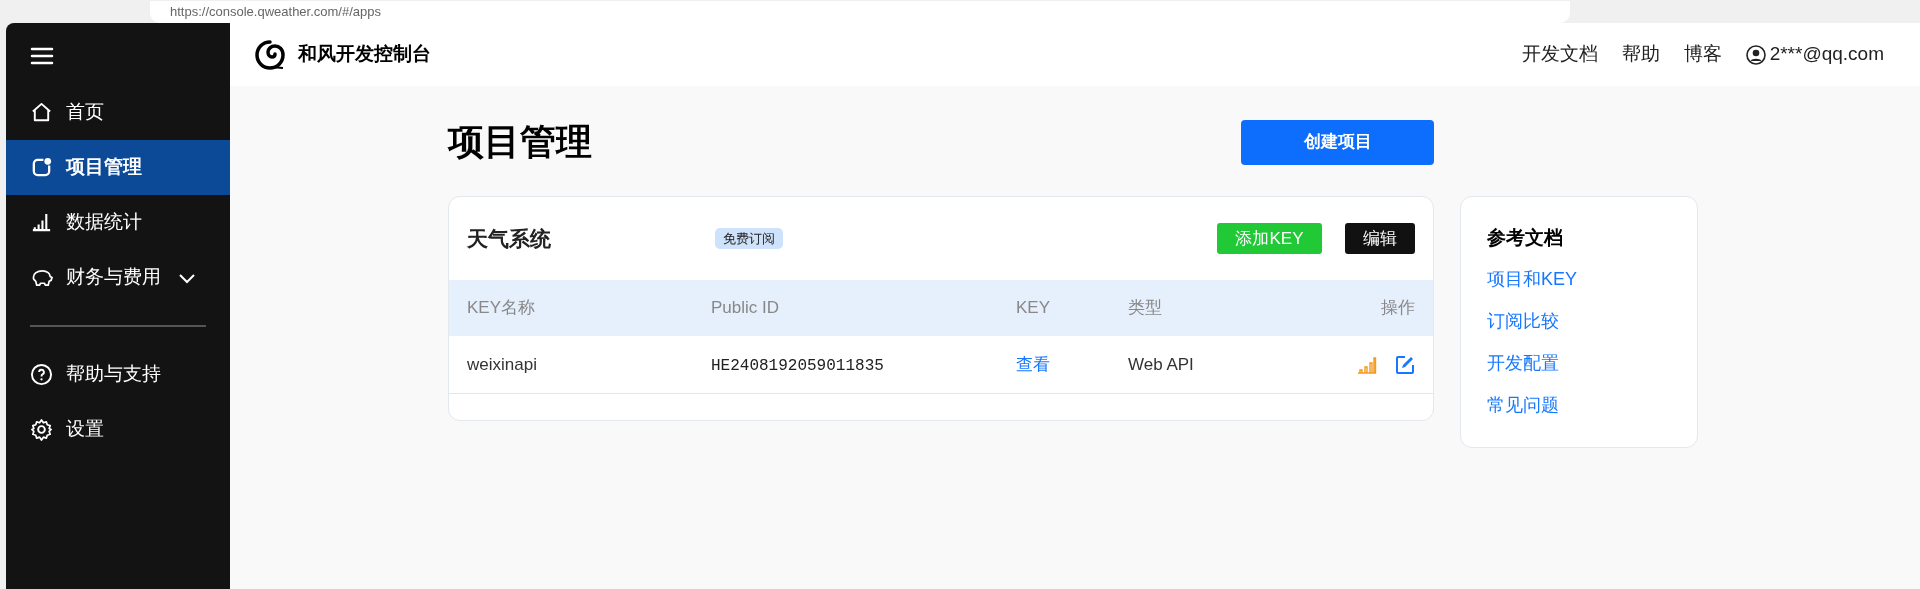  What do you see at coordinates (502, 308) in the screenshot?
I see `column-header: KEY名称` at bounding box center [502, 308].